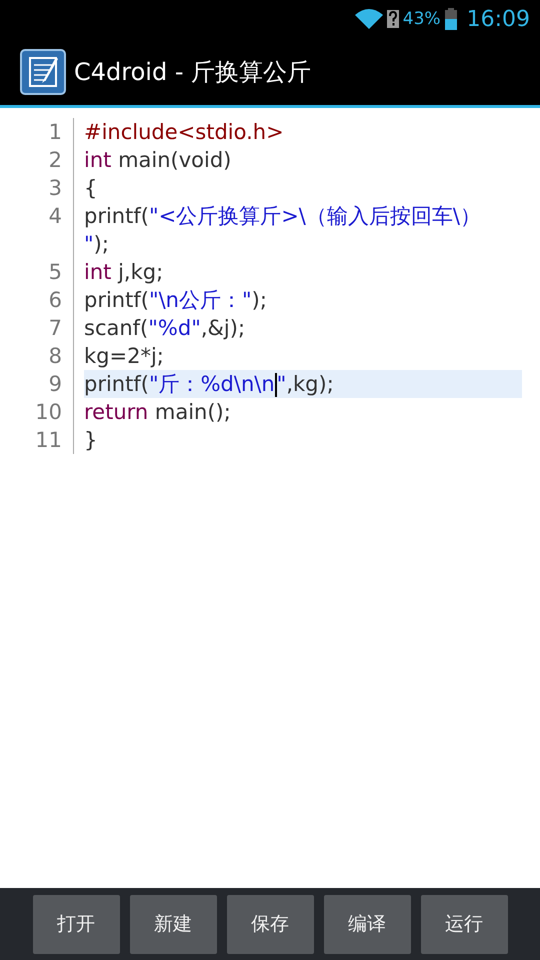 Image resolution: width=540 pixels, height=960 pixels. What do you see at coordinates (124, 356) in the screenshot?
I see `code-line: kg=2*j;` at bounding box center [124, 356].